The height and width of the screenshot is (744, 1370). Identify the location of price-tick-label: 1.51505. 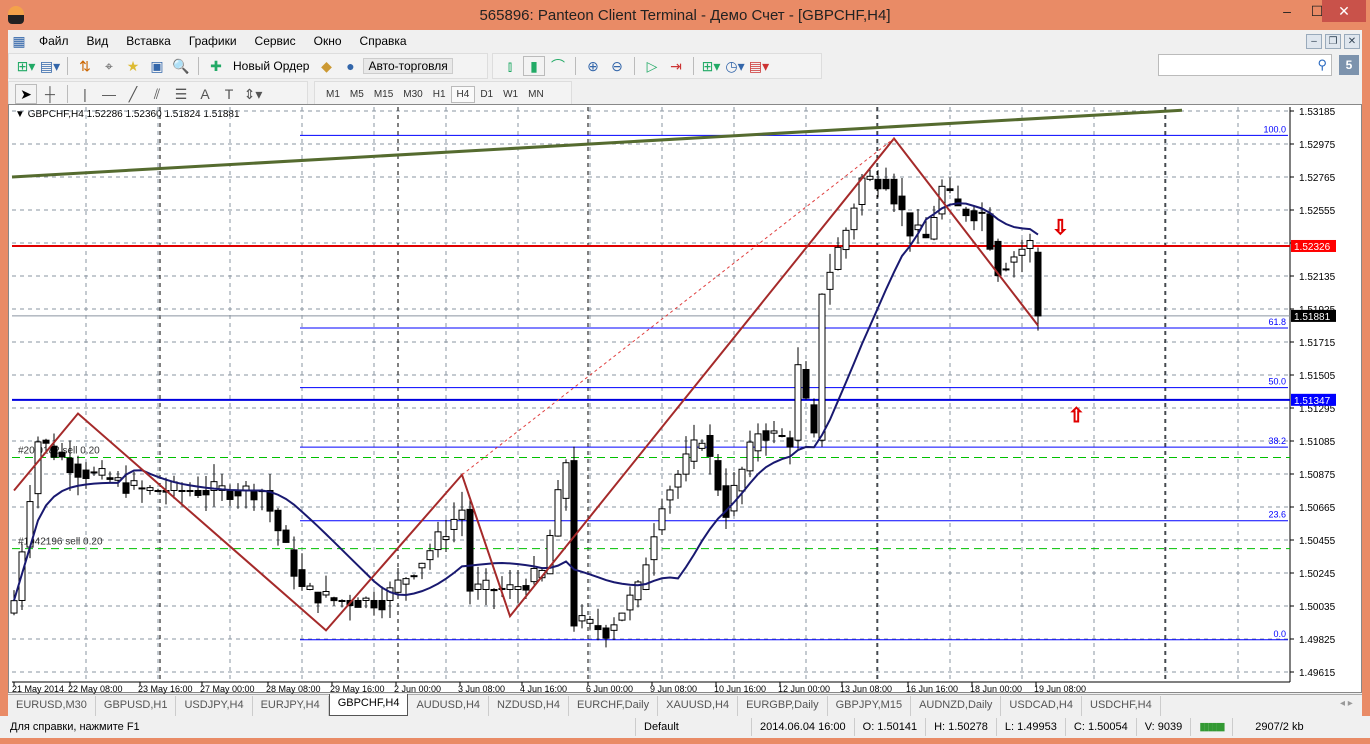
(1317, 376).